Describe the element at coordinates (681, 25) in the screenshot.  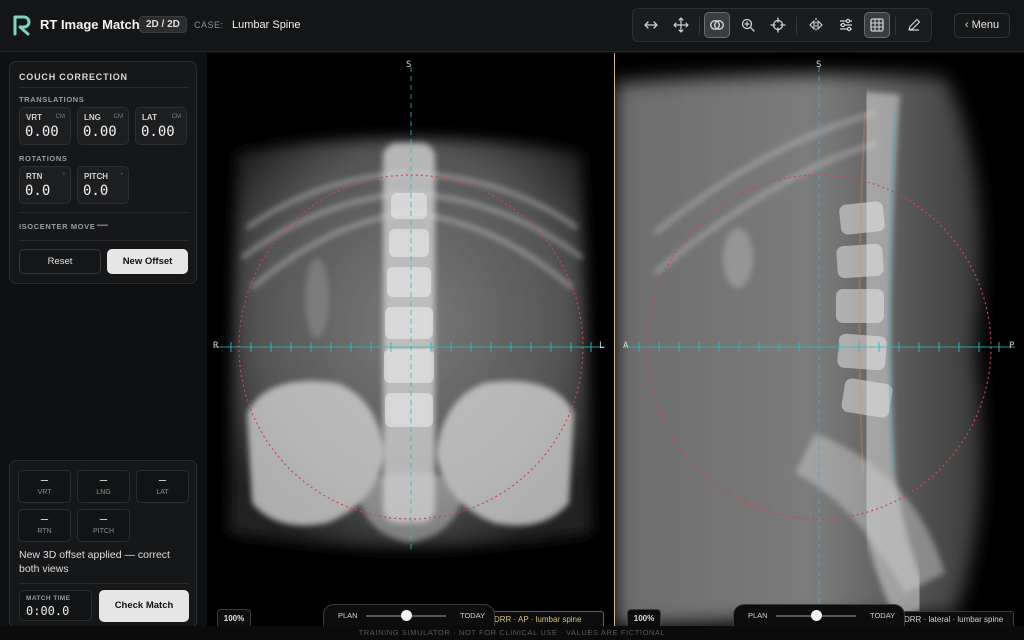
I see `move-icon` at that location.